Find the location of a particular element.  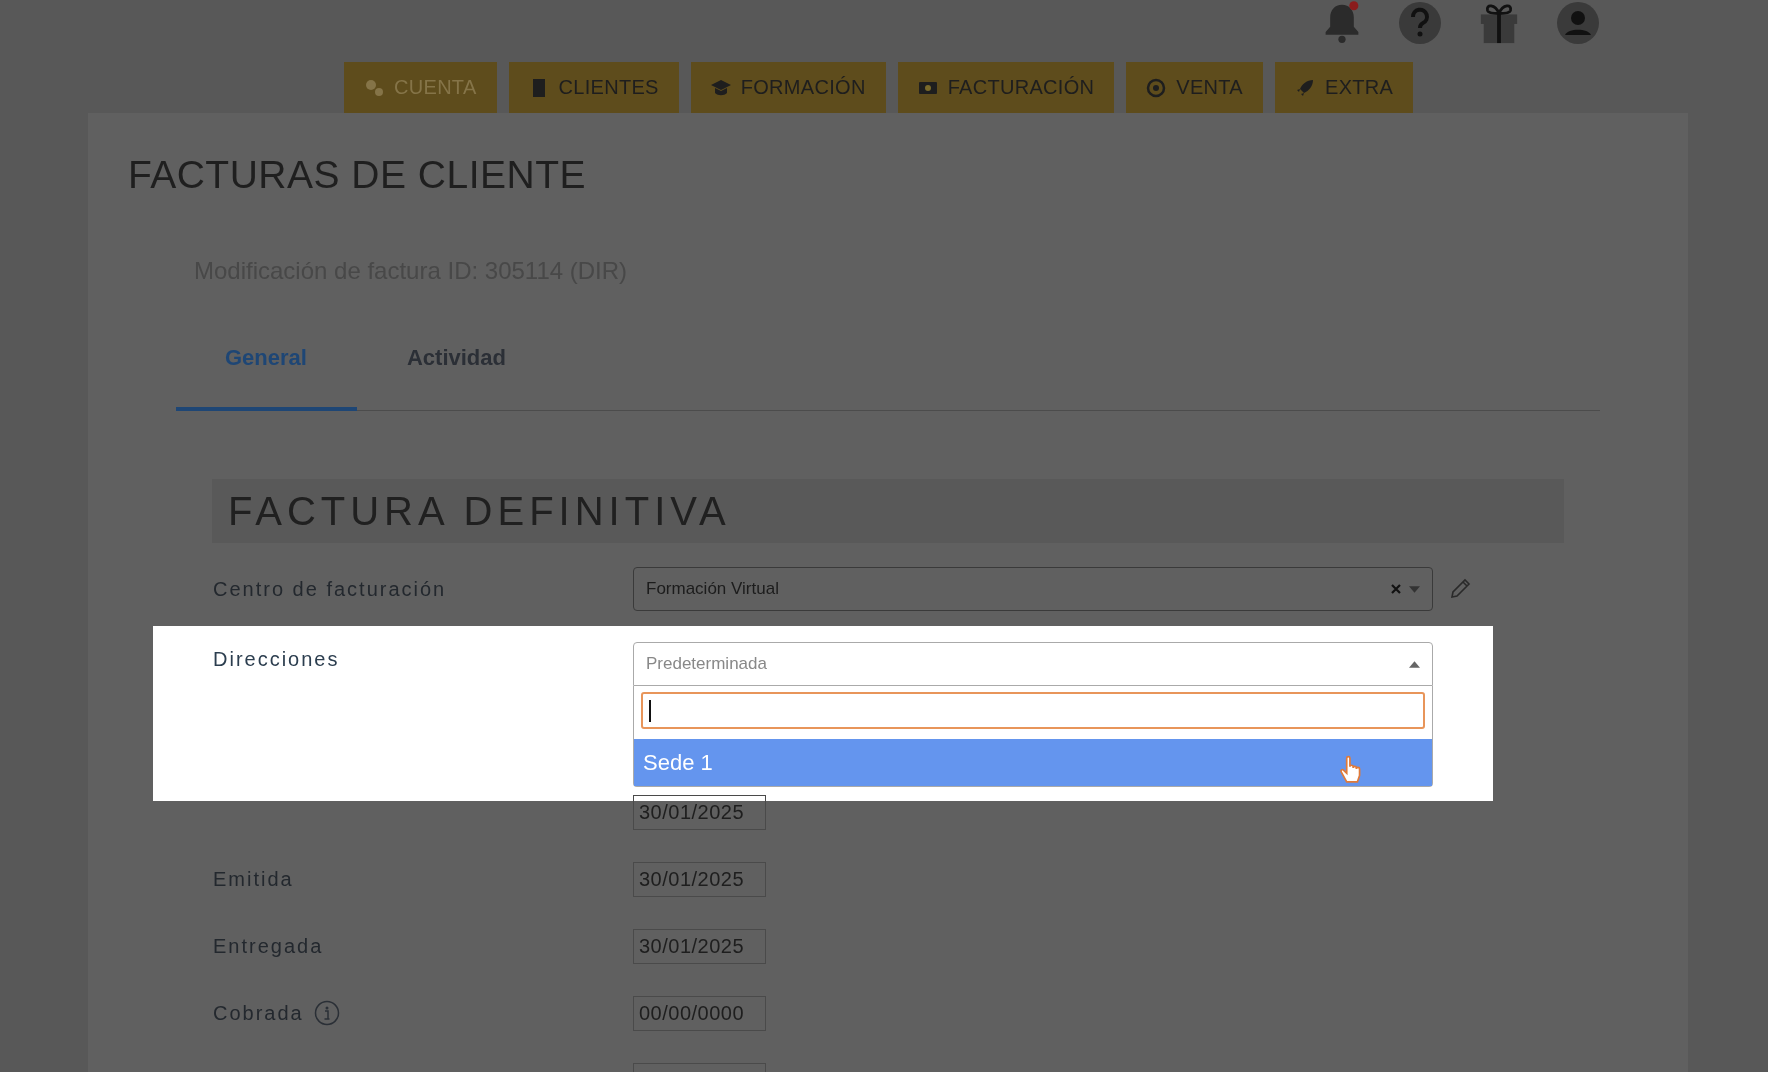

user-icon is located at coordinates (1578, 23).